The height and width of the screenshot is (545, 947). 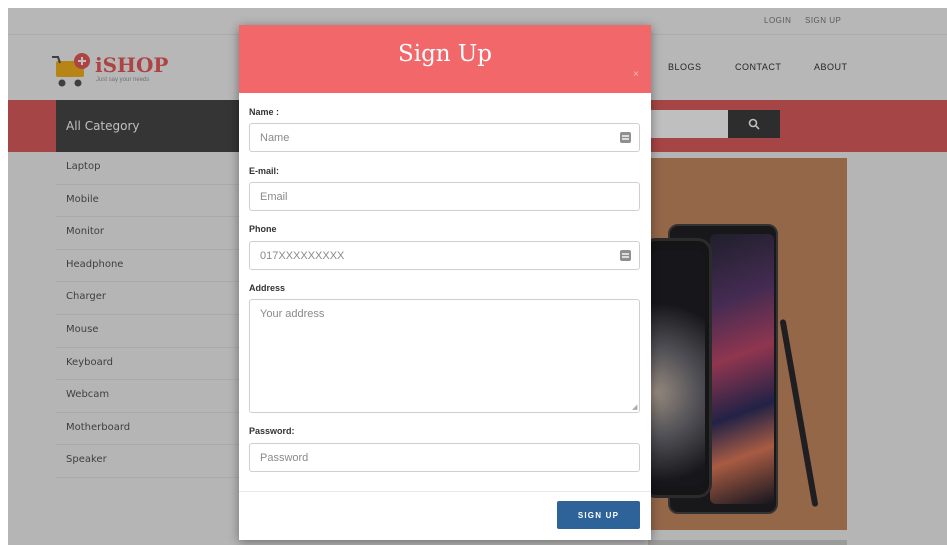 What do you see at coordinates (445, 491) in the screenshot?
I see `modal-footer-divider` at bounding box center [445, 491].